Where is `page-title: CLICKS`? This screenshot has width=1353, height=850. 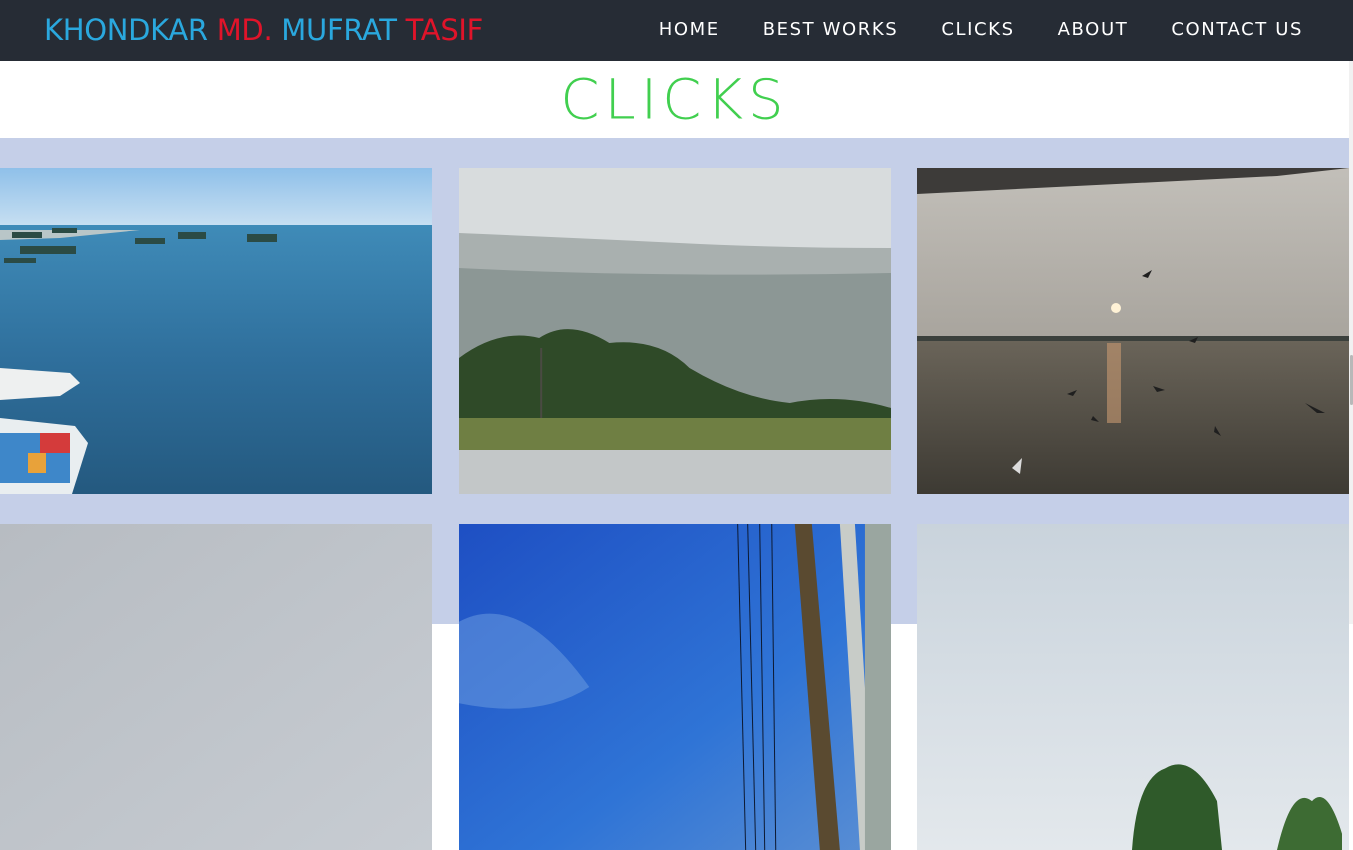 page-title: CLICKS is located at coordinates (674, 100).